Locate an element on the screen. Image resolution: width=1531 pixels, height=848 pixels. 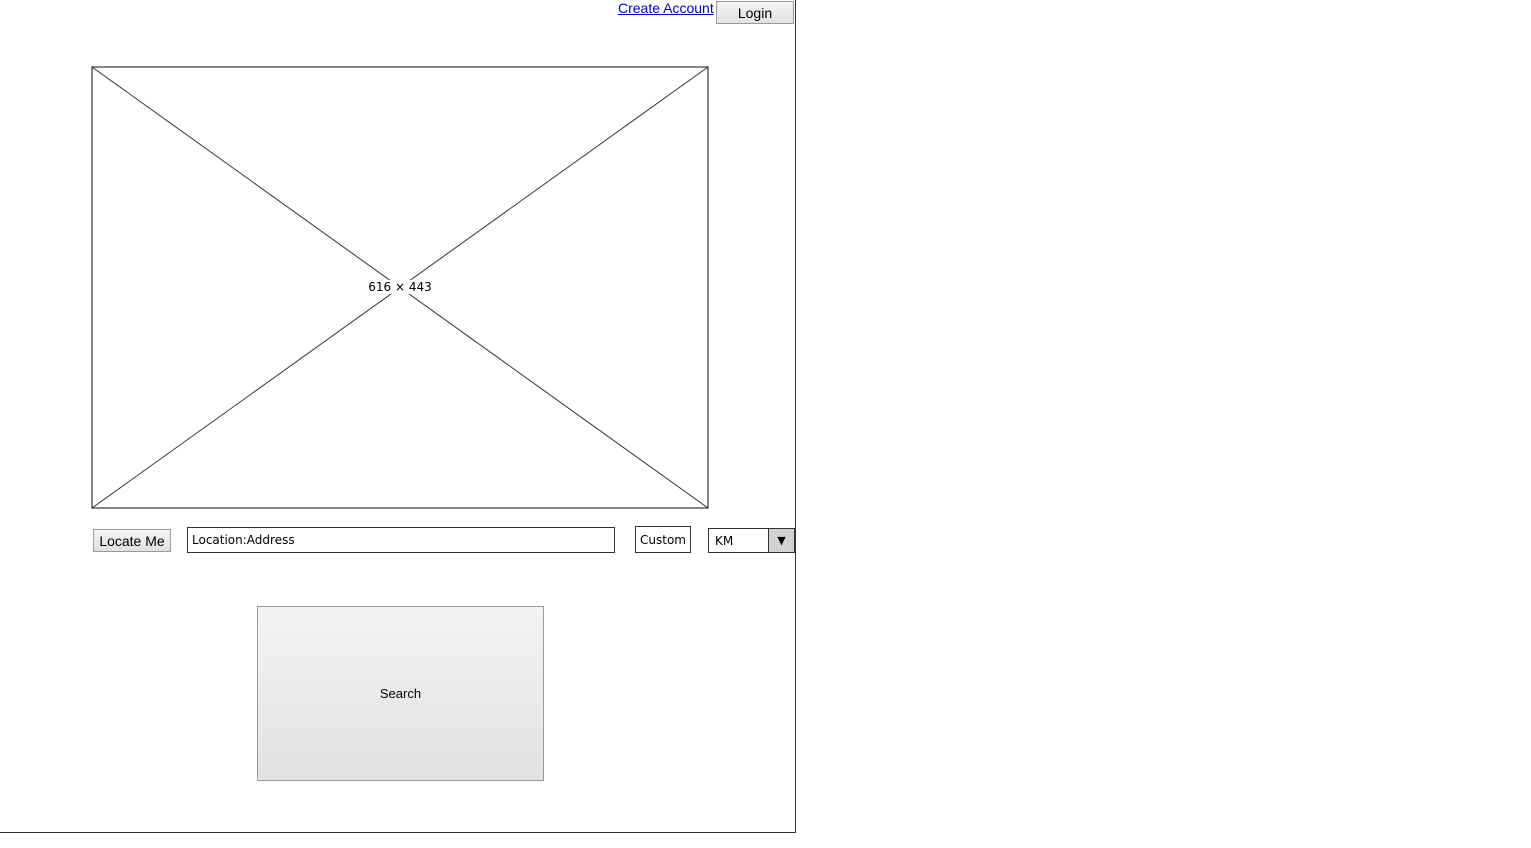
unit-select-value: KM is located at coordinates (724, 541).